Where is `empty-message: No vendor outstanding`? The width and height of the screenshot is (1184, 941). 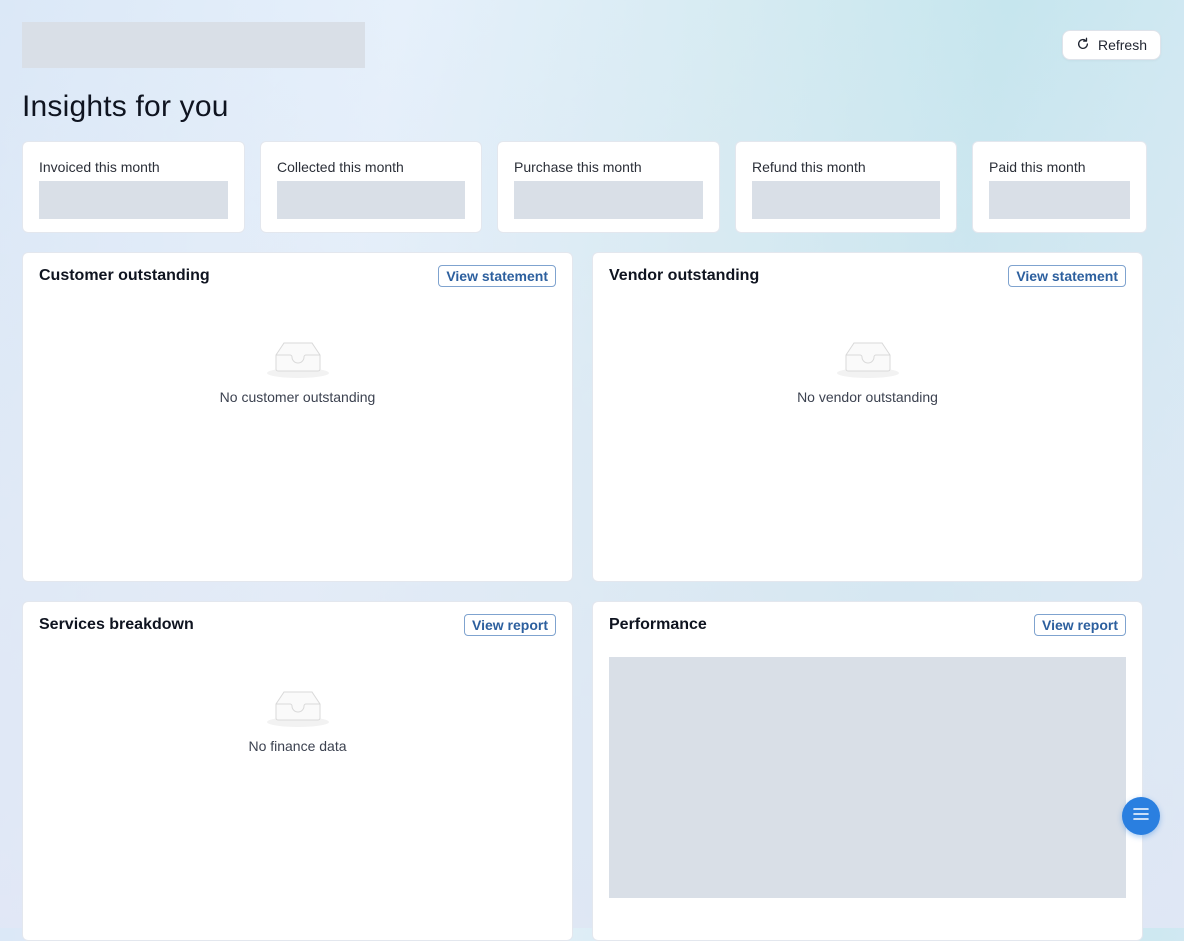
empty-message: No vendor outstanding is located at coordinates (867, 397).